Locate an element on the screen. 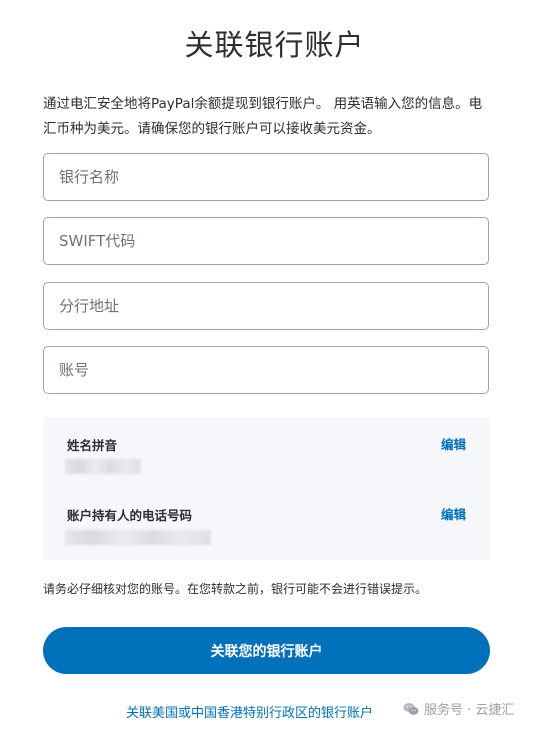 This screenshot has width=549, height=730. account-number-input is located at coordinates (266, 370).